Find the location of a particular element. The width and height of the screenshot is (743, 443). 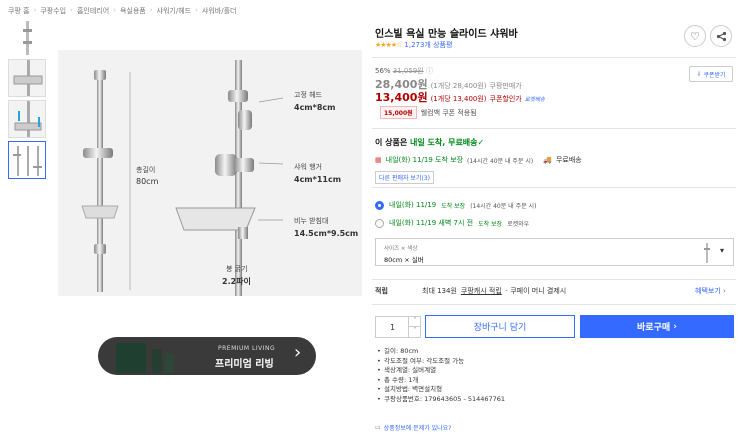

thickness-value: 2.2파이 is located at coordinates (236, 281).